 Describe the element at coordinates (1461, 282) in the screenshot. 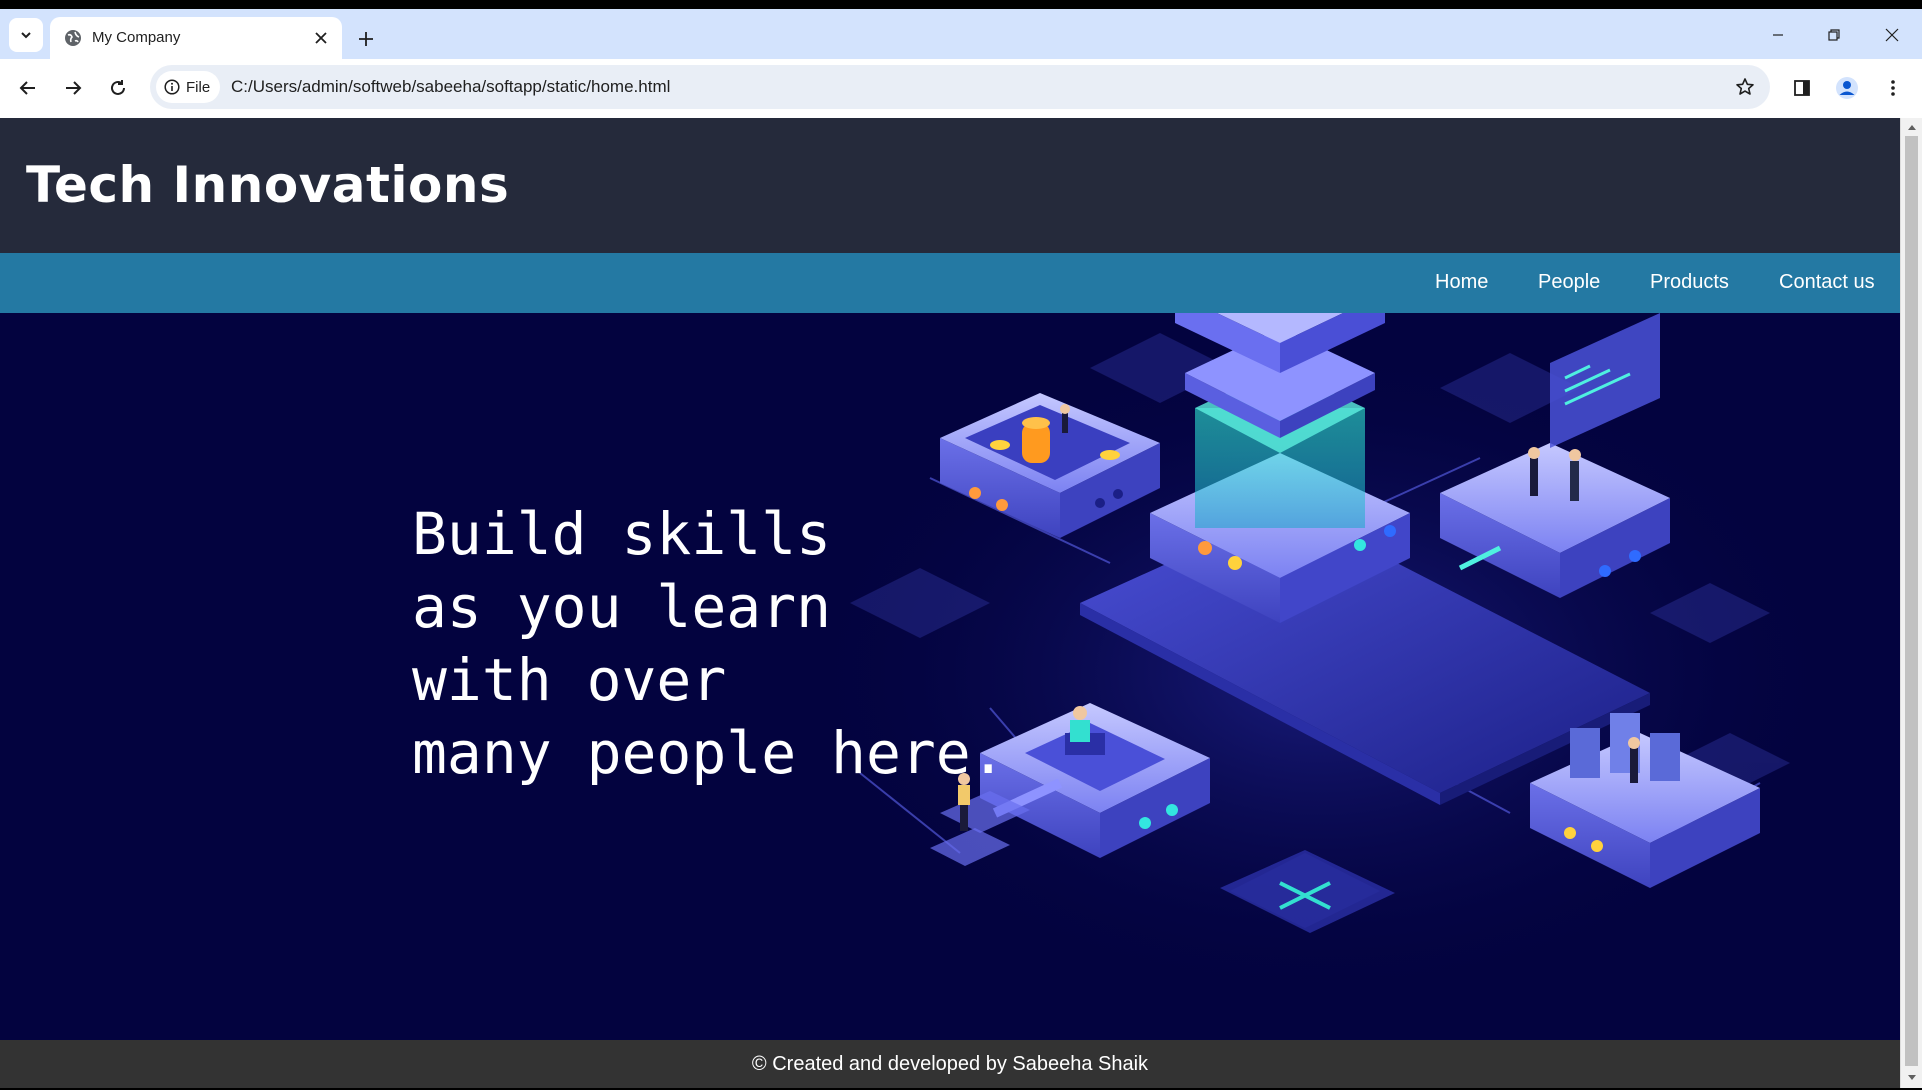

I see `nav-link-home: Home` at that location.